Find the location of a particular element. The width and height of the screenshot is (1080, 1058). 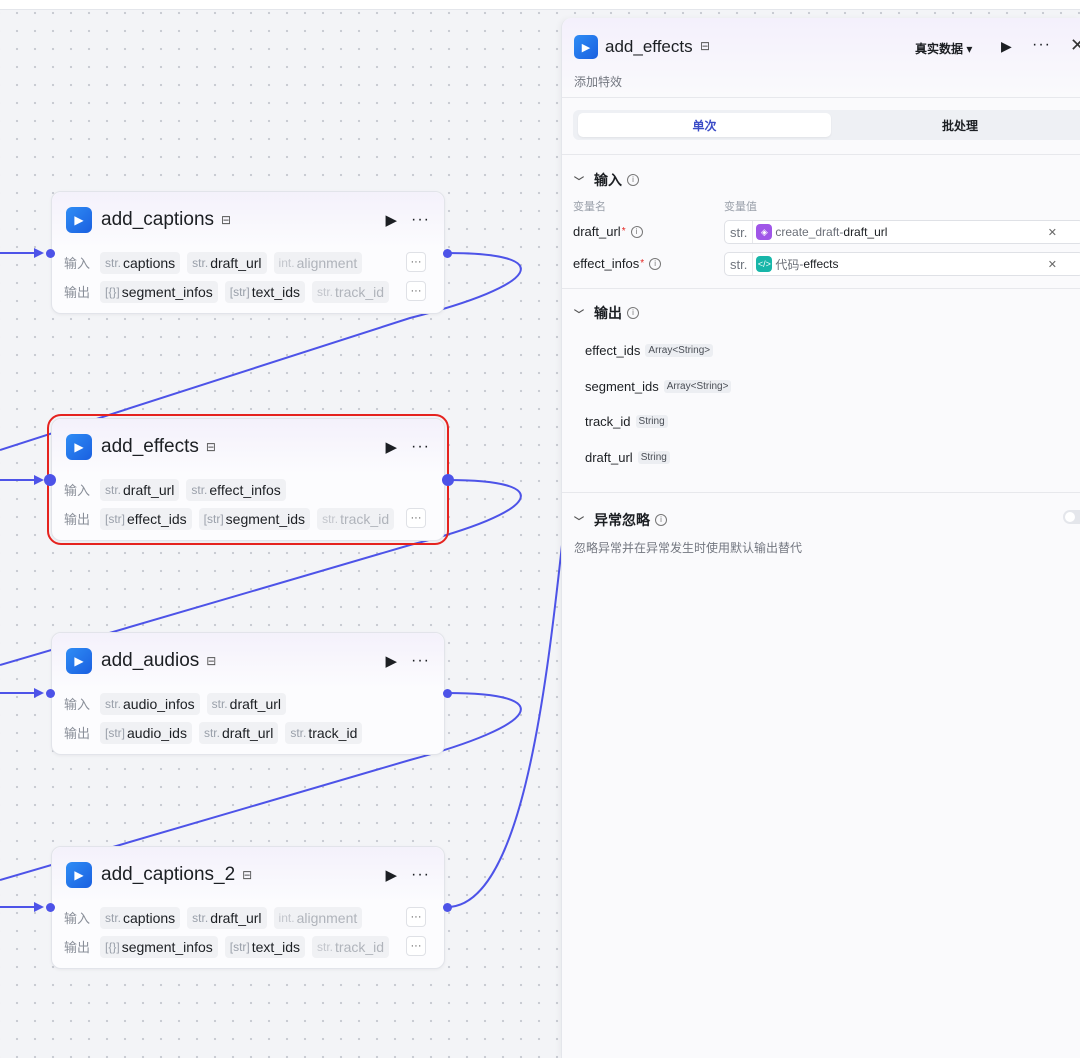

output-param: str. draft_url is located at coordinates (238, 732).